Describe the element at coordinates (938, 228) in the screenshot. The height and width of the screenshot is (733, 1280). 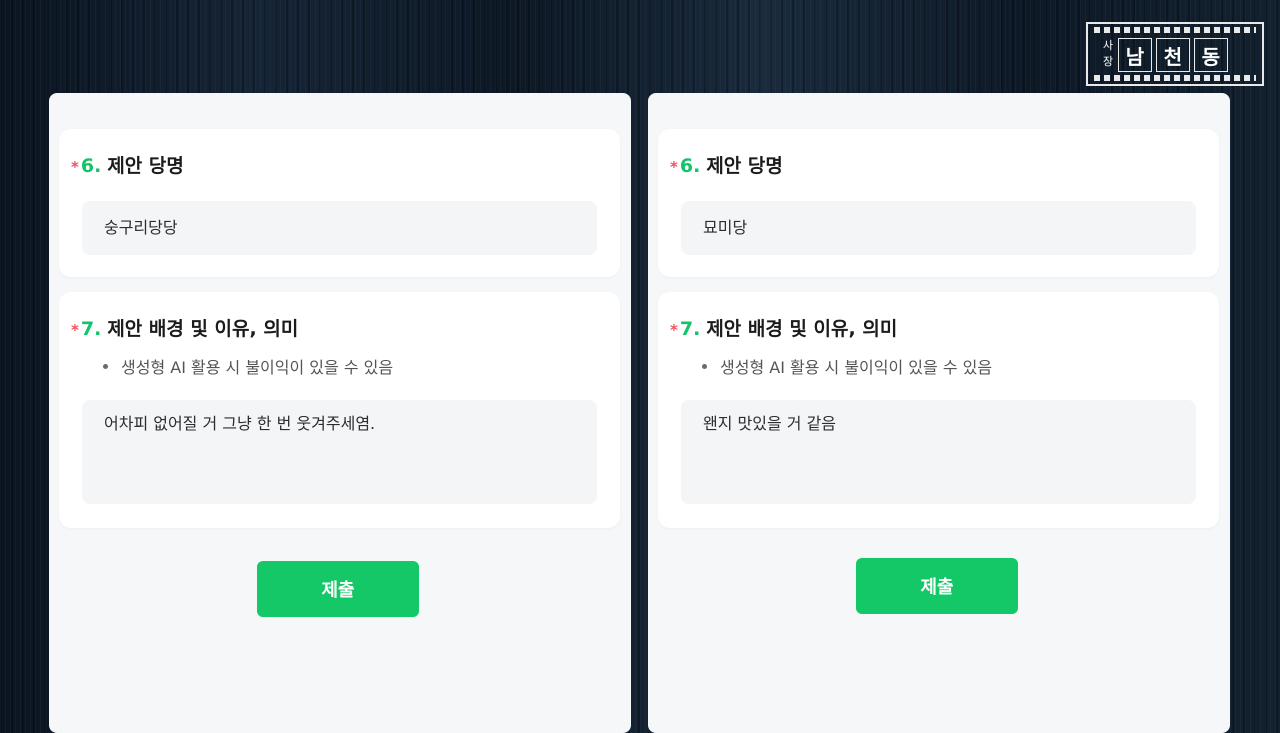
I see `party-name-answer-field: 묘미당` at that location.